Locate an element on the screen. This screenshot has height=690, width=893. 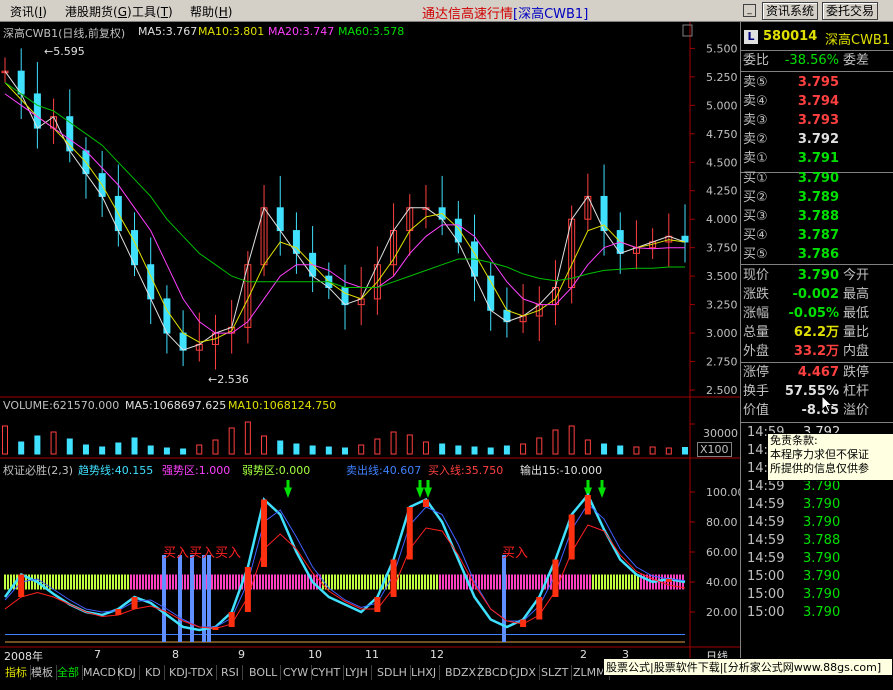
time-label-3: 9 is located at coordinates (241, 654).